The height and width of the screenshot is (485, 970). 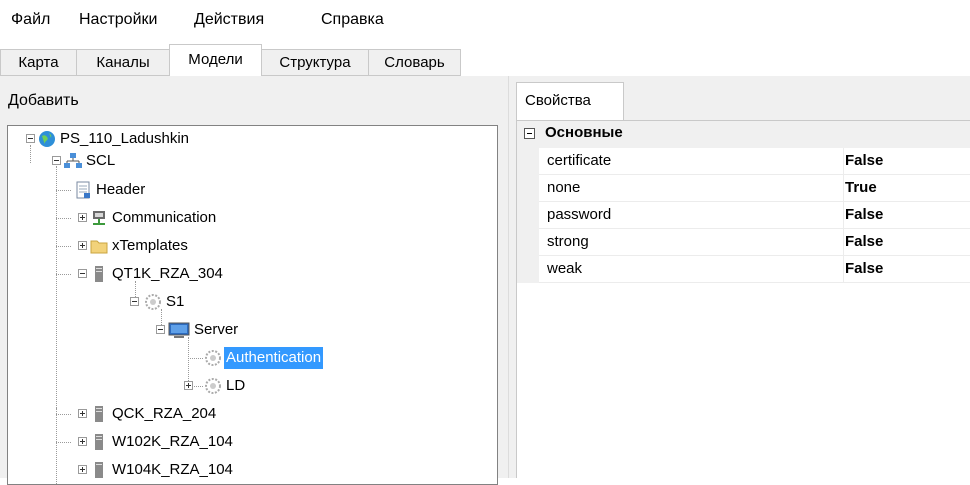 I want to click on tree-node-xtemplates: xTemplates, so click(x=248, y=246).